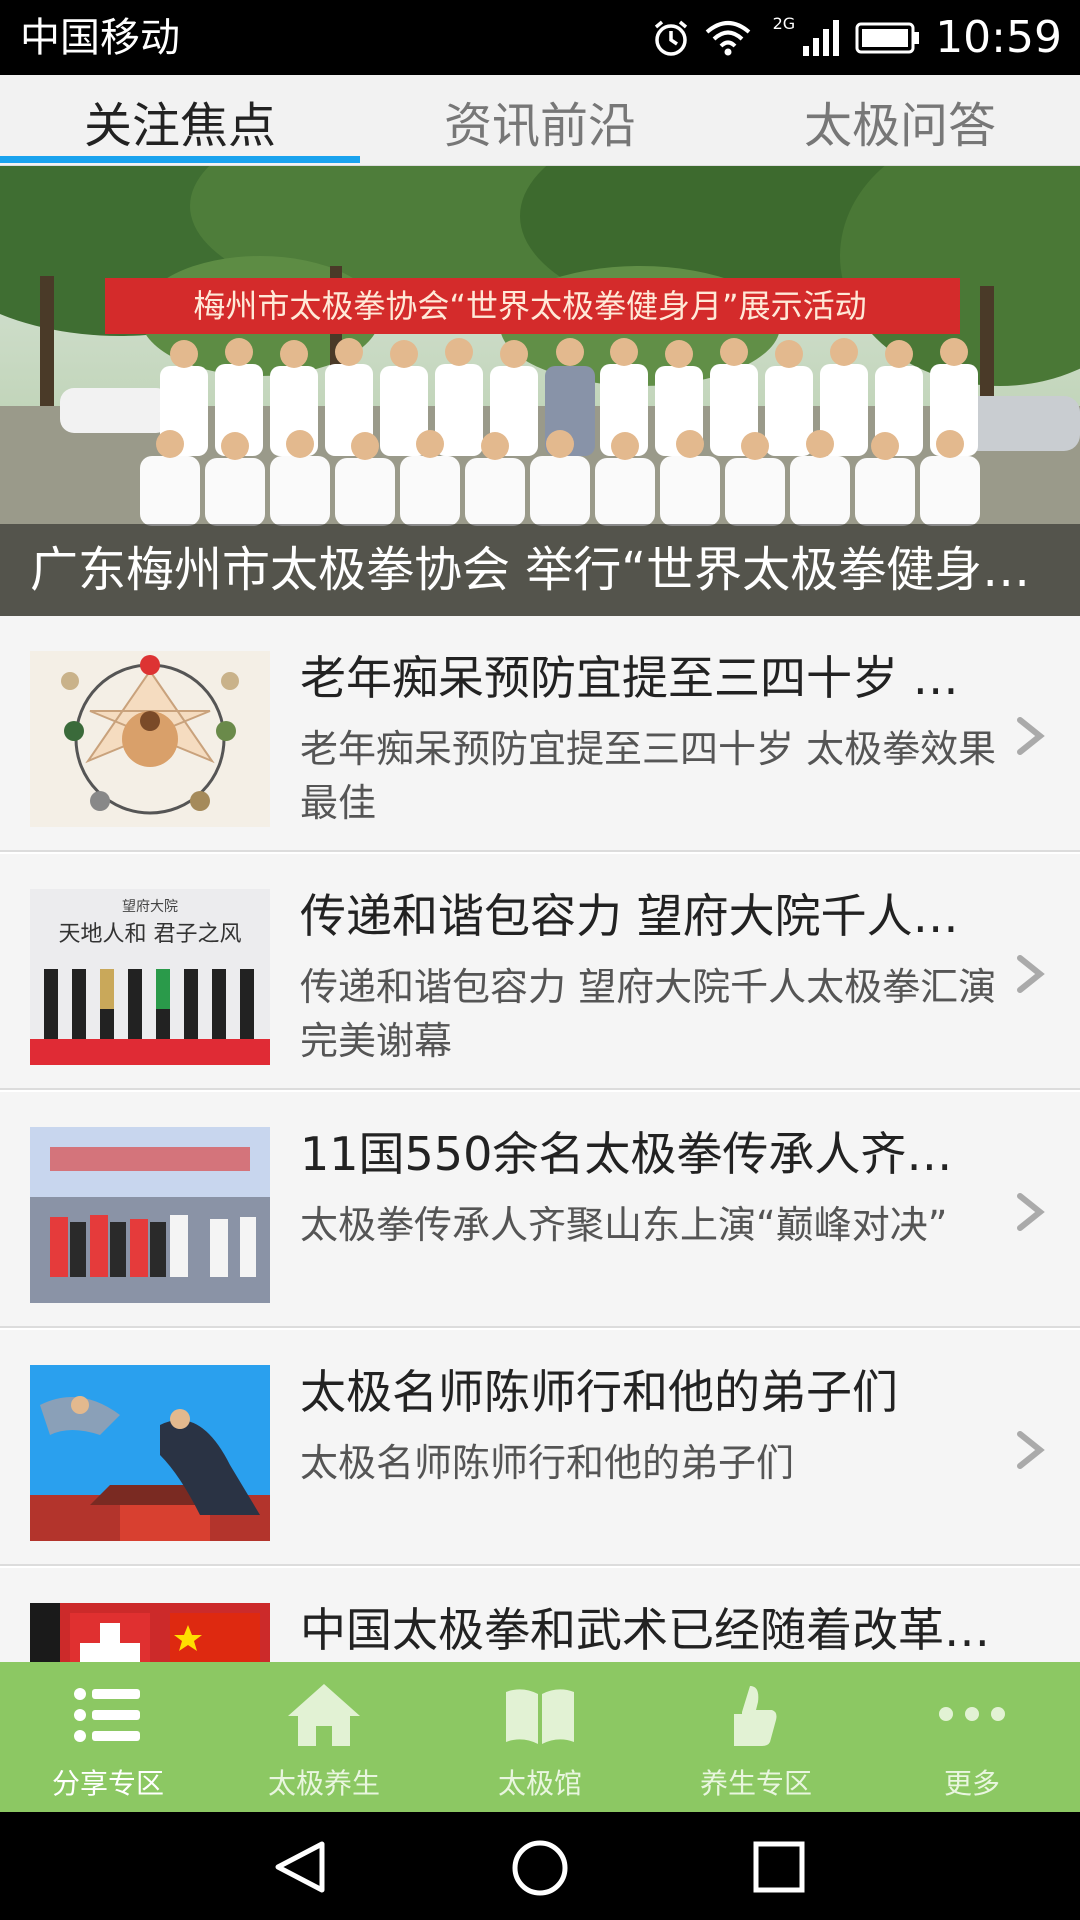 This screenshot has height=1920, width=1080. What do you see at coordinates (540, 1716) in the screenshot?
I see `book-icon` at bounding box center [540, 1716].